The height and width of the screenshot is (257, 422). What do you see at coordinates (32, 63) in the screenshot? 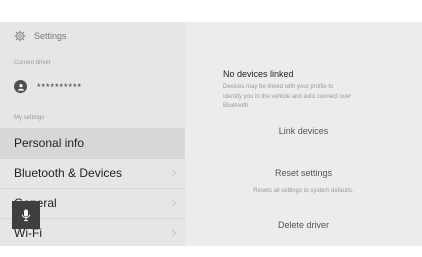
I see `current-driver-label: Current driver` at bounding box center [32, 63].